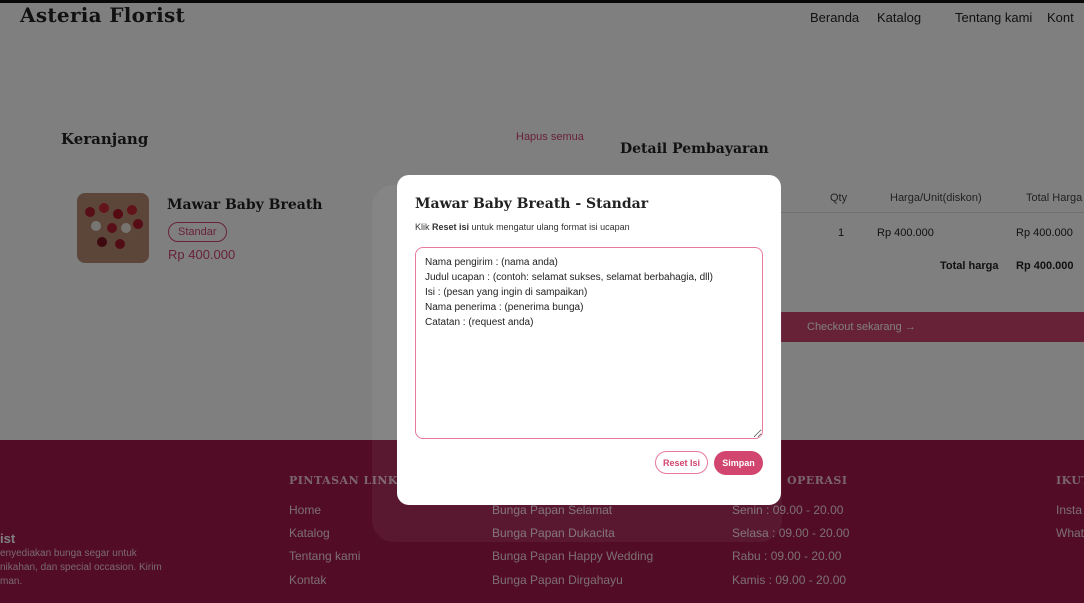 The image size is (1084, 603). I want to click on modal-hint-bold: Reset isi, so click(451, 227).